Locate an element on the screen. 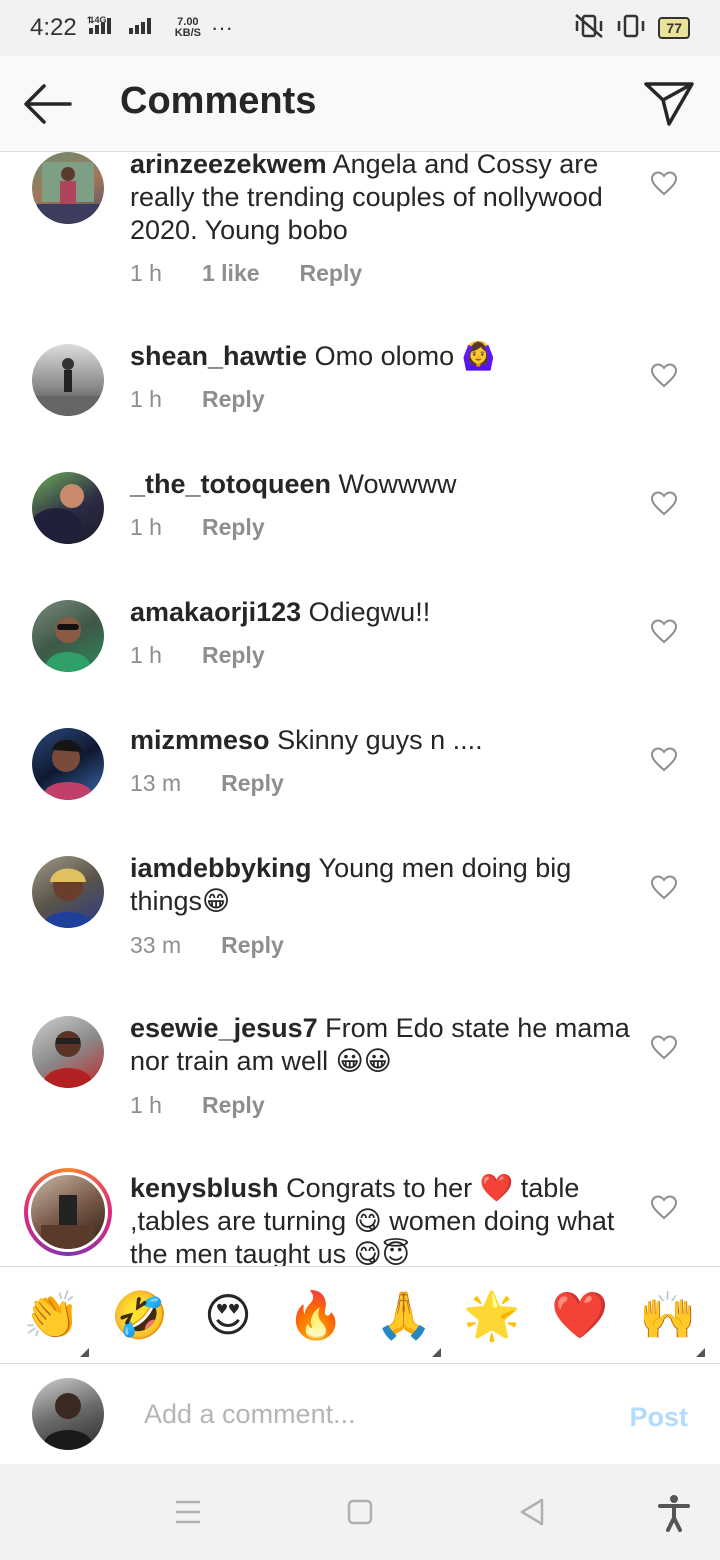 The width and height of the screenshot is (720, 1560). comment-text: shean_hawtie Omo olomo 🙆‍♀️ is located at coordinates (380, 356).